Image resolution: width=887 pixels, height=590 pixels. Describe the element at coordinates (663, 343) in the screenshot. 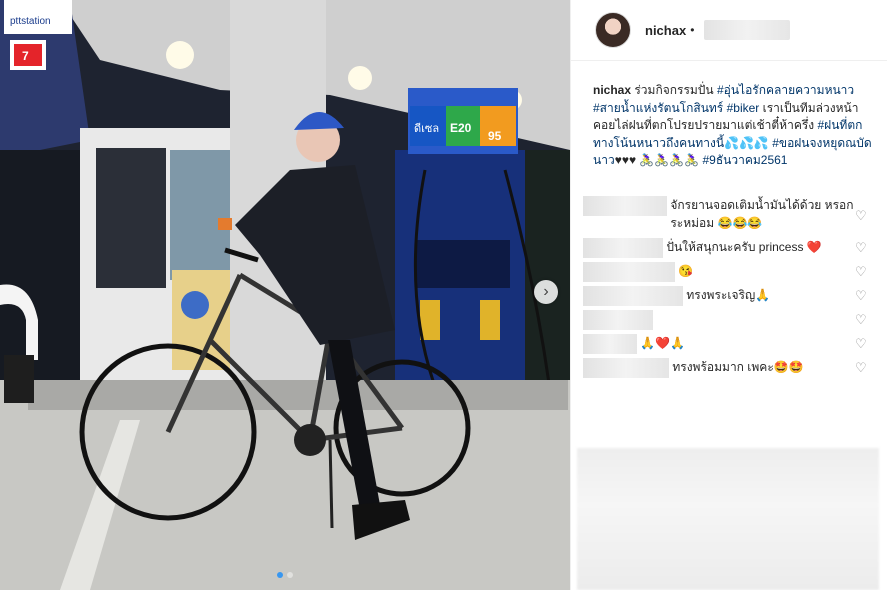

I see `comment-text: 🙏❤️🙏` at that location.